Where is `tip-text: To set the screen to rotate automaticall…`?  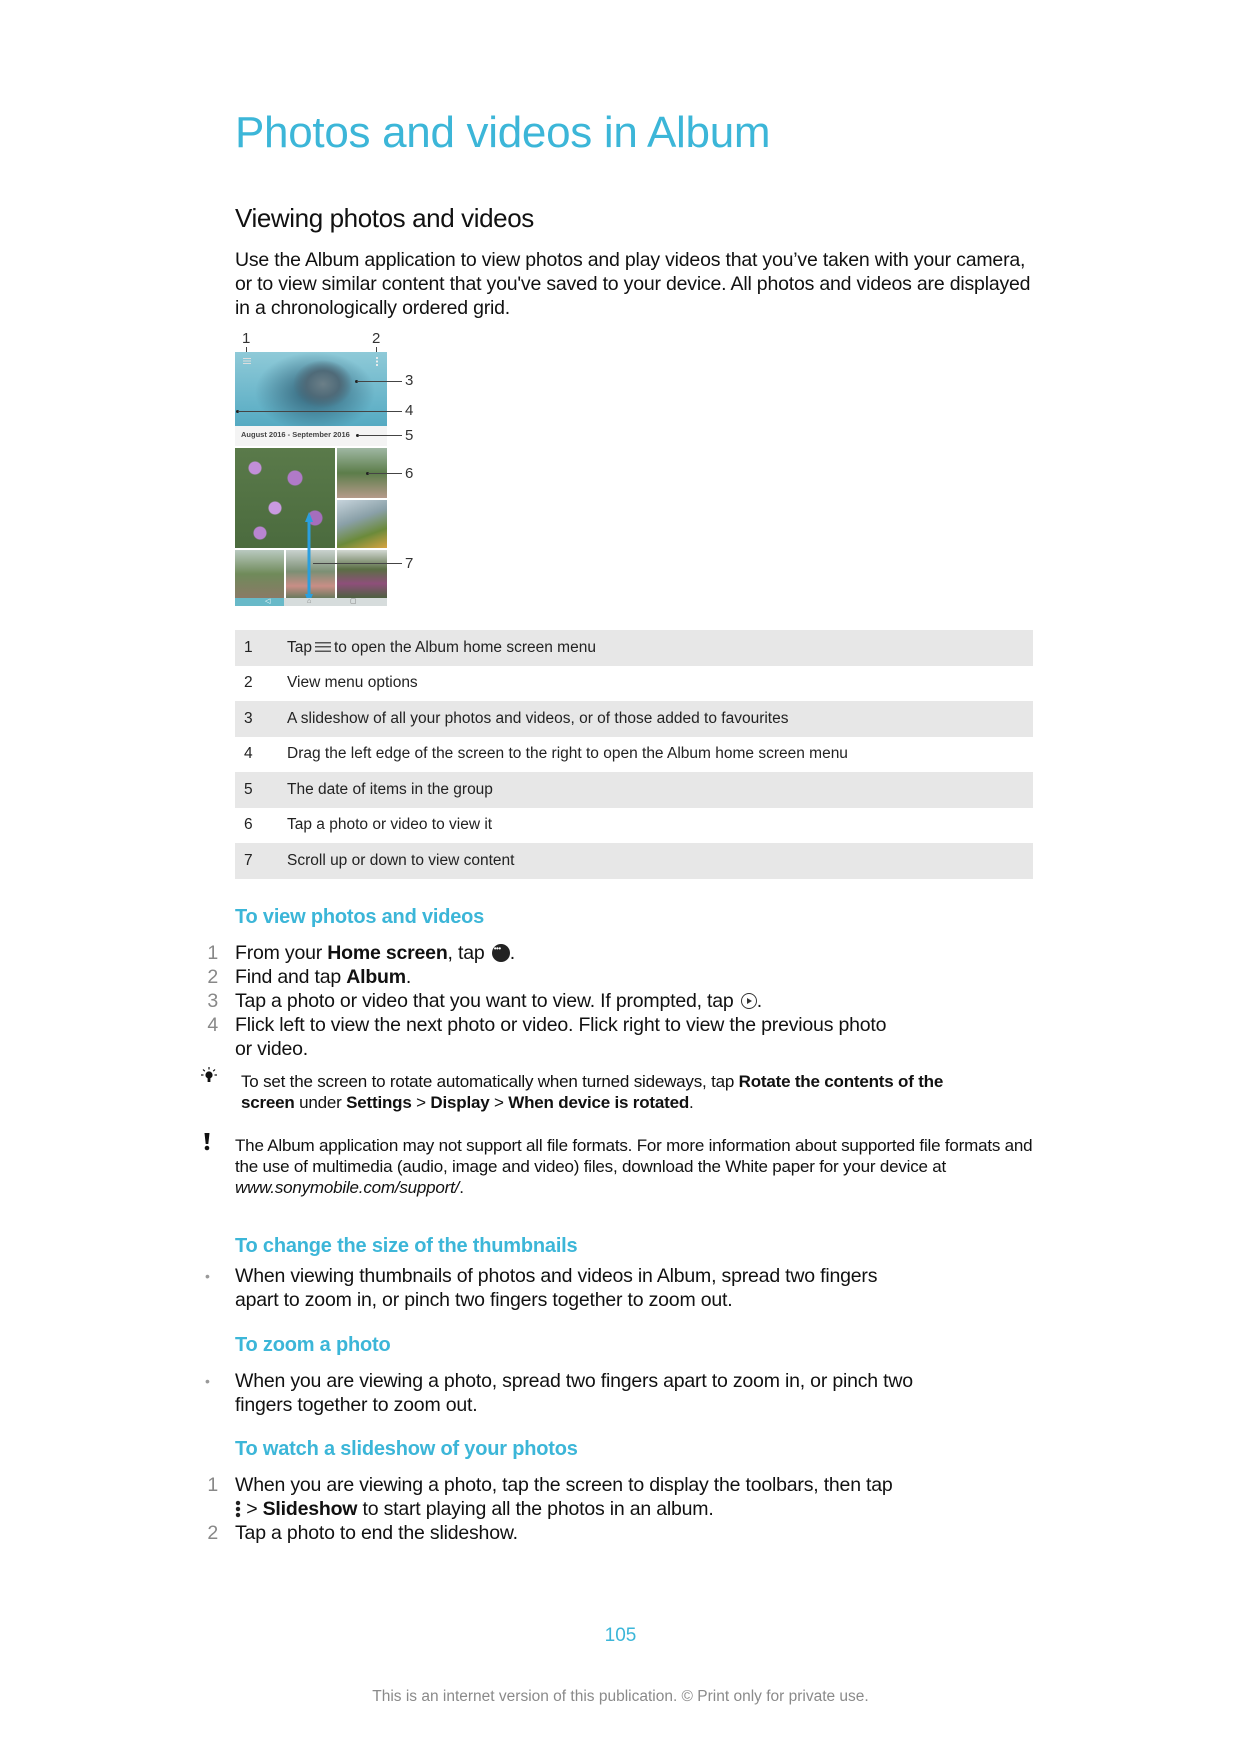
tip-text: To set the screen to rotate automaticall… is located at coordinates (490, 1081).